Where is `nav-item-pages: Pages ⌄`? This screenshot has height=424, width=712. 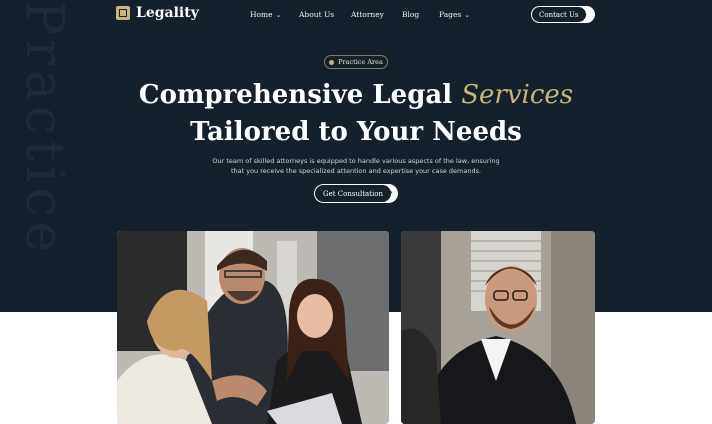 nav-item-pages: Pages ⌄ is located at coordinates (454, 14).